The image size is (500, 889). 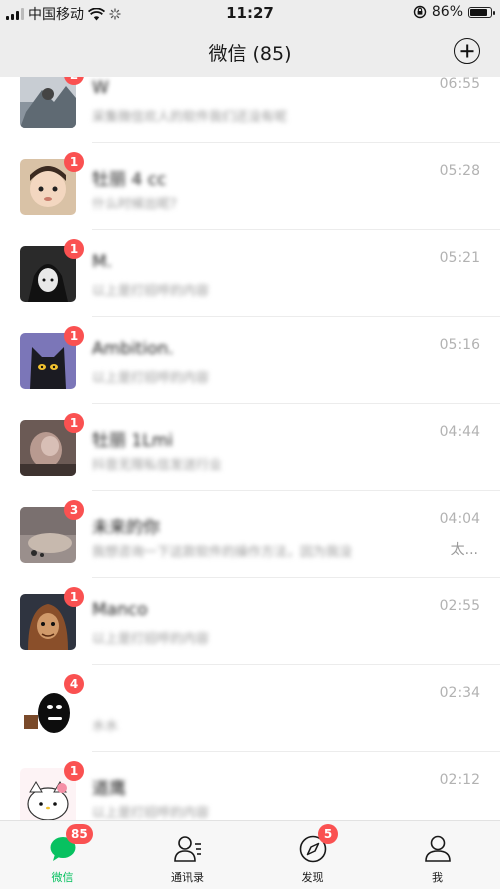 What do you see at coordinates (447, 12) in the screenshot?
I see `battery-percent: 86%` at bounding box center [447, 12].